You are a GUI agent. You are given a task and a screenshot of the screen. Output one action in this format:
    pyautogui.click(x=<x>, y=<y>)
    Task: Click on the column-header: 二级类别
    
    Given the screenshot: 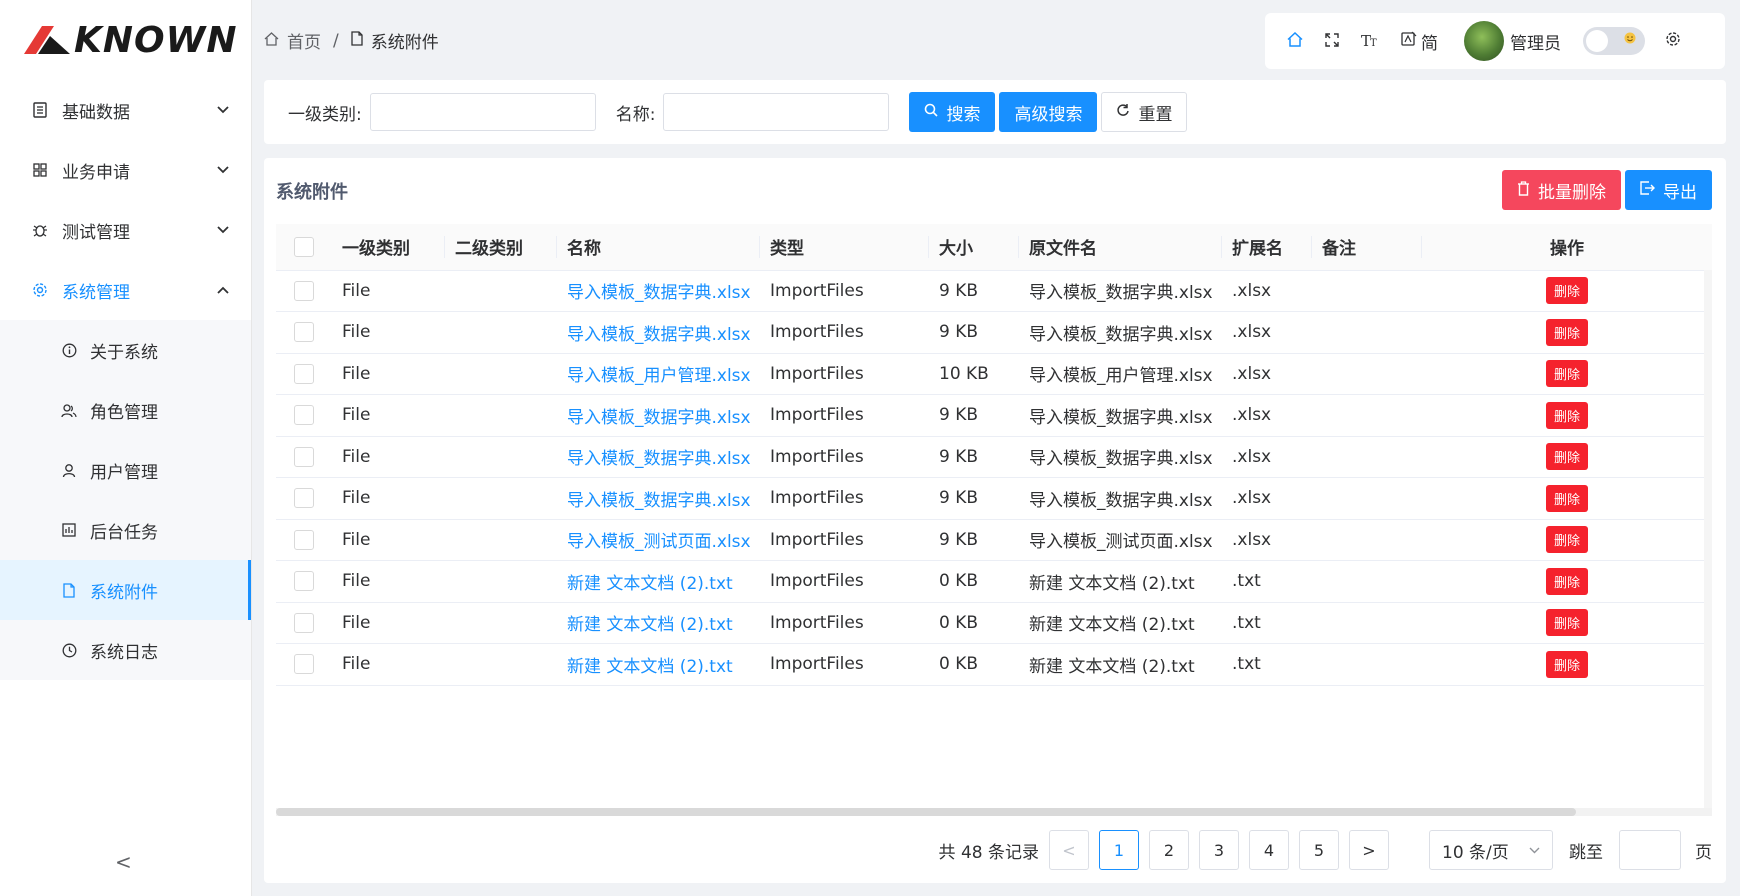 What is the action you would take?
    pyautogui.click(x=501, y=247)
    